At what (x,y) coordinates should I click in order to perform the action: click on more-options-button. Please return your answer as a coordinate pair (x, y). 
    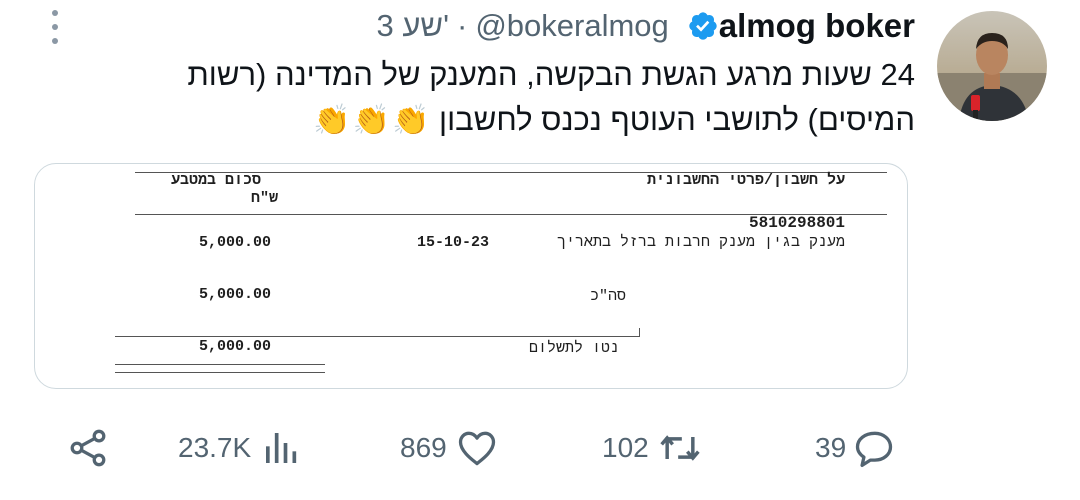
    Looking at the image, I should click on (55, 27).